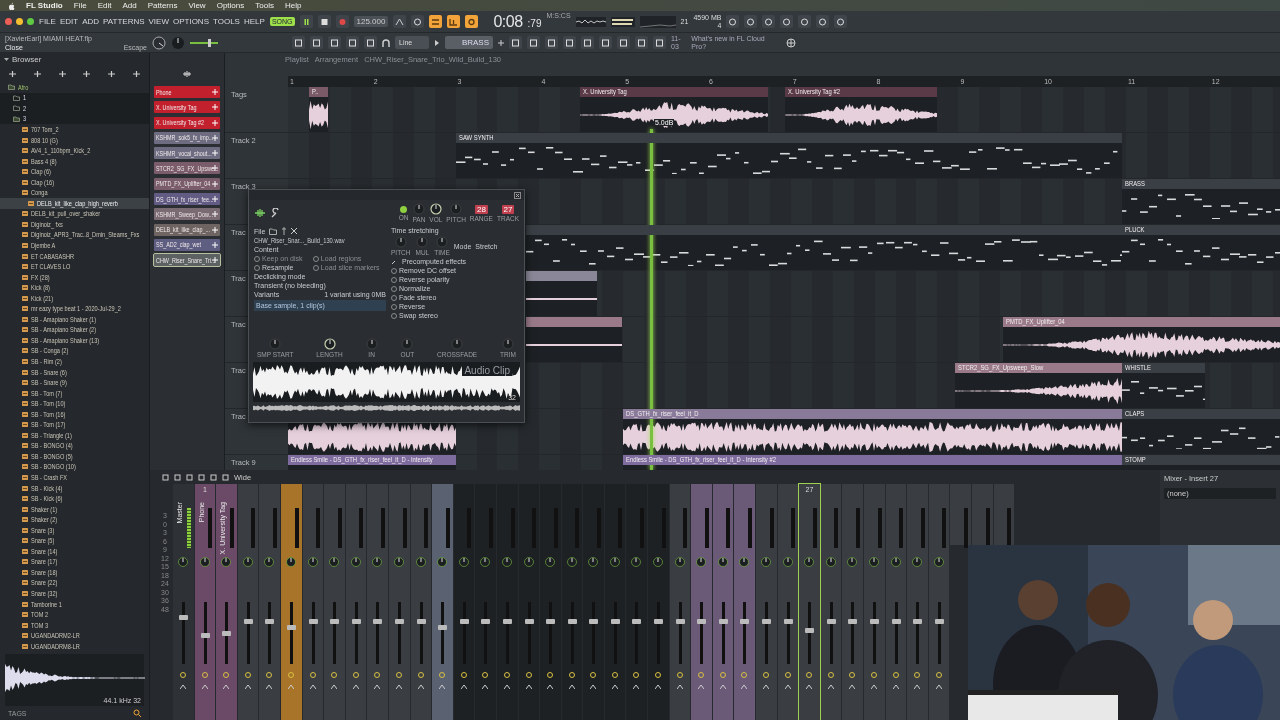 The height and width of the screenshot is (720, 1280). What do you see at coordinates (74, 646) in the screenshot?
I see `browser-item: UGANDADRM8-LR` at bounding box center [74, 646].